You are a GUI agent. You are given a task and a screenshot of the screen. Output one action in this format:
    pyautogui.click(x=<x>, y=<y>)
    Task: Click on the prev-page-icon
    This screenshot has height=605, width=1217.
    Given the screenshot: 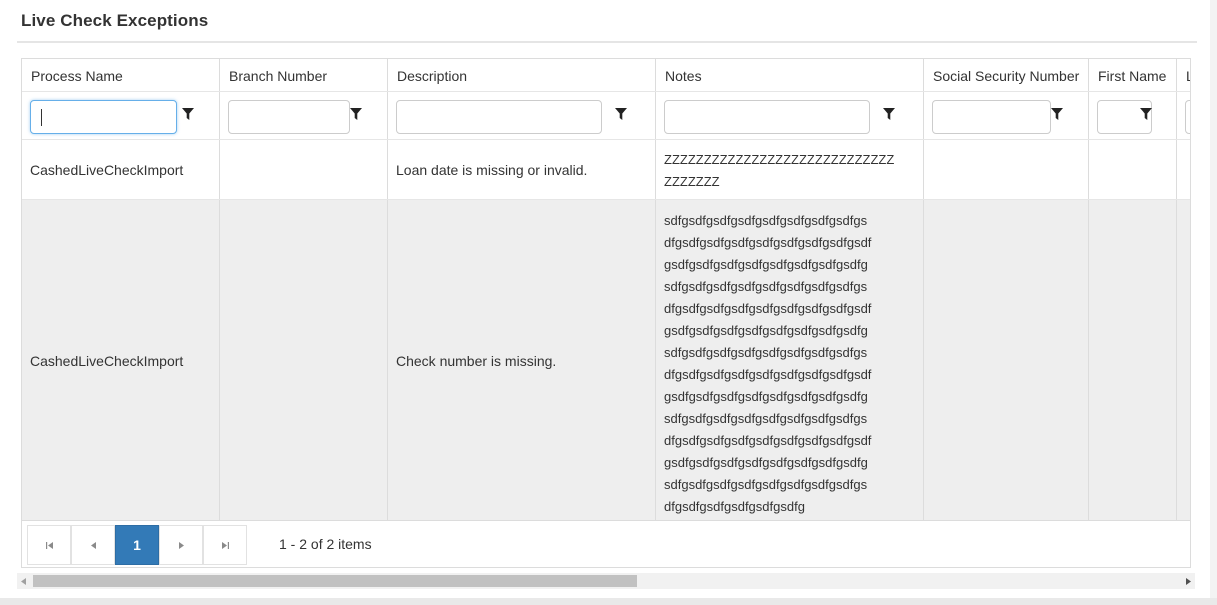 What is the action you would take?
    pyautogui.click(x=93, y=545)
    